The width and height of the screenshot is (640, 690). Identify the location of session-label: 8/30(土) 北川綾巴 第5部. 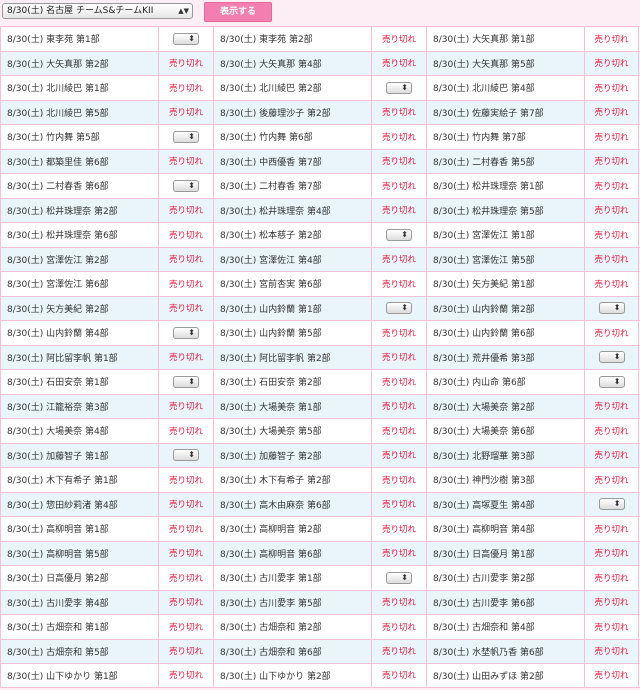
(79, 112).